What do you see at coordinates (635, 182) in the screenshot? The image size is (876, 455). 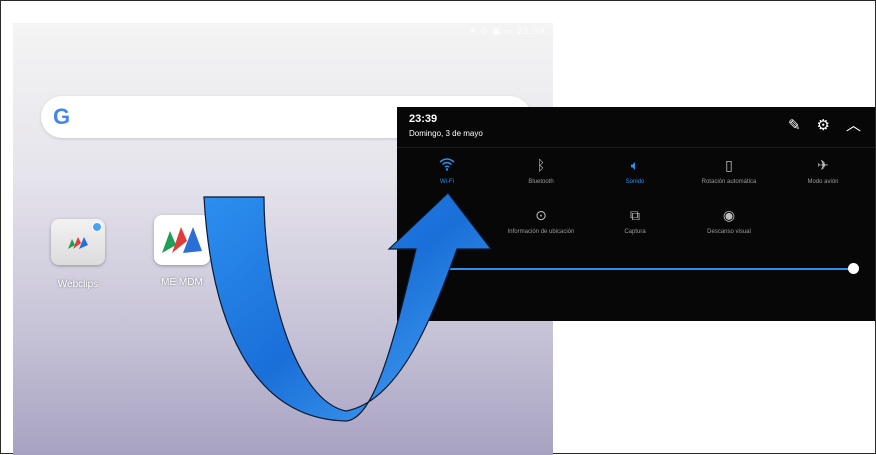 I see `tile-label: Sonido` at bounding box center [635, 182].